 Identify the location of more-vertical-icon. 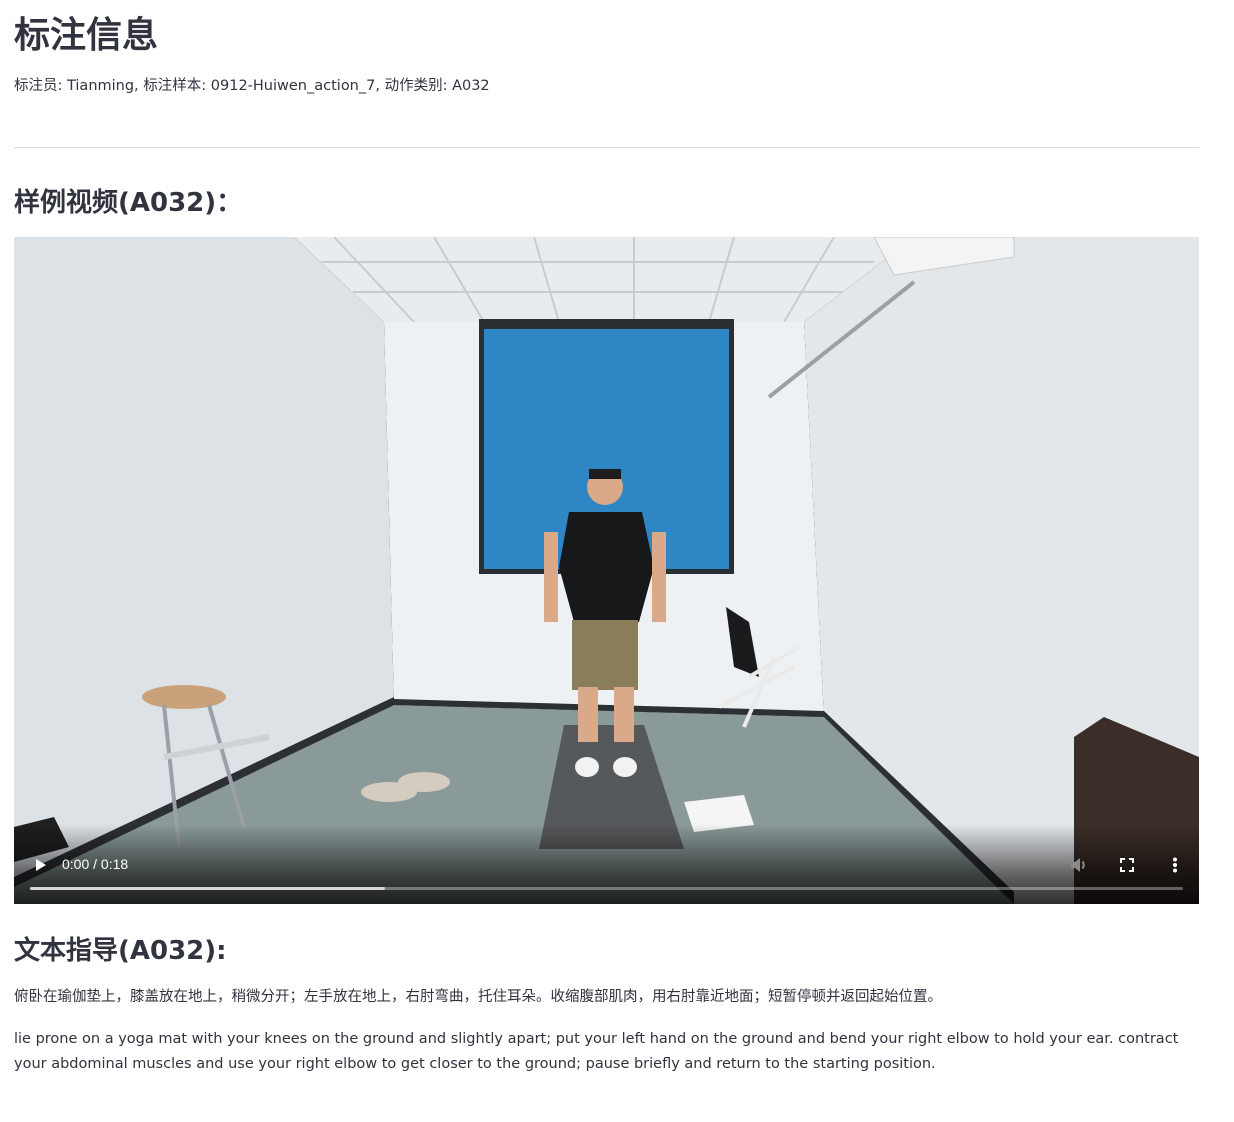
(1175, 865).